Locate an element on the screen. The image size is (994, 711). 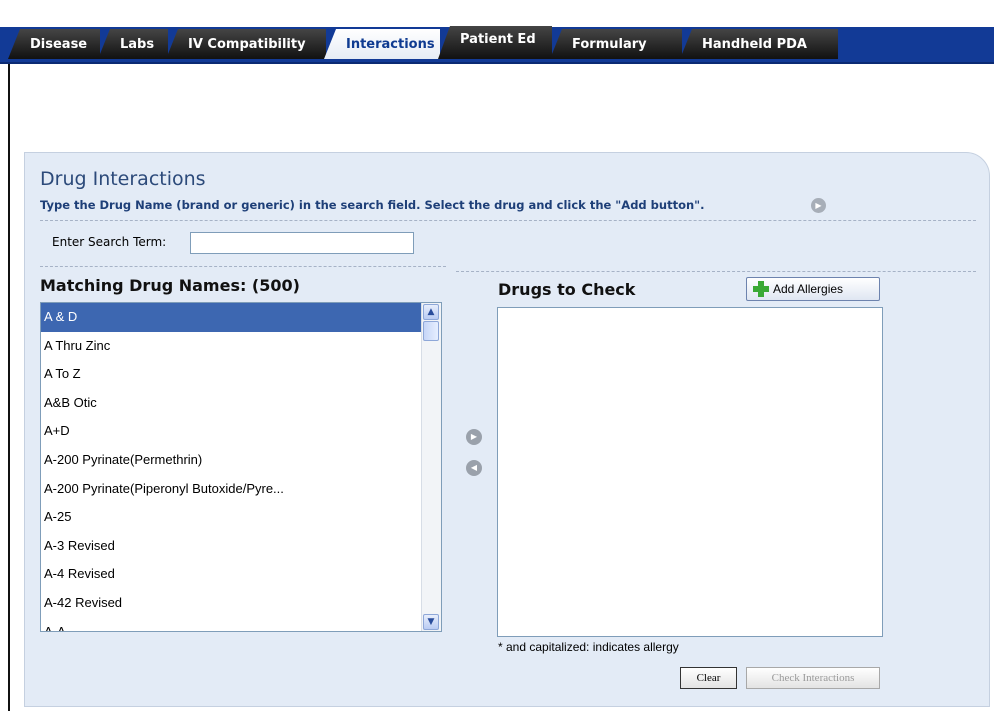
list-item: A-25 is located at coordinates (241, 517).